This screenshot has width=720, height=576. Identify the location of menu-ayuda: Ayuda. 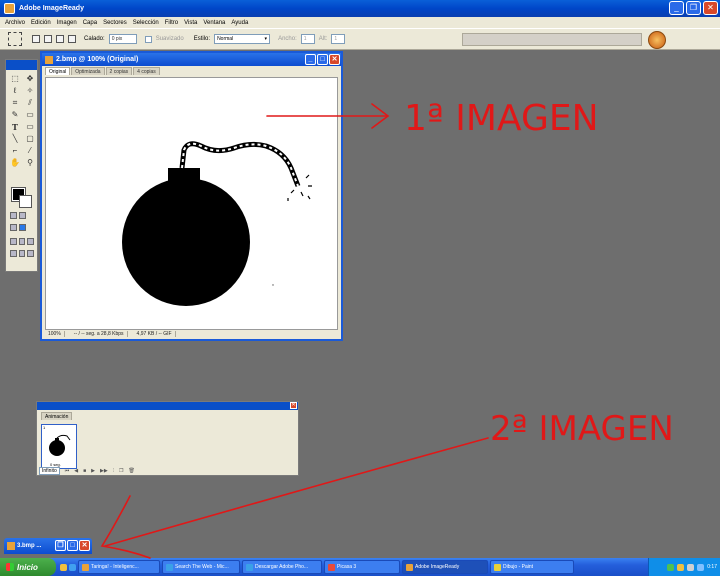
(239, 23).